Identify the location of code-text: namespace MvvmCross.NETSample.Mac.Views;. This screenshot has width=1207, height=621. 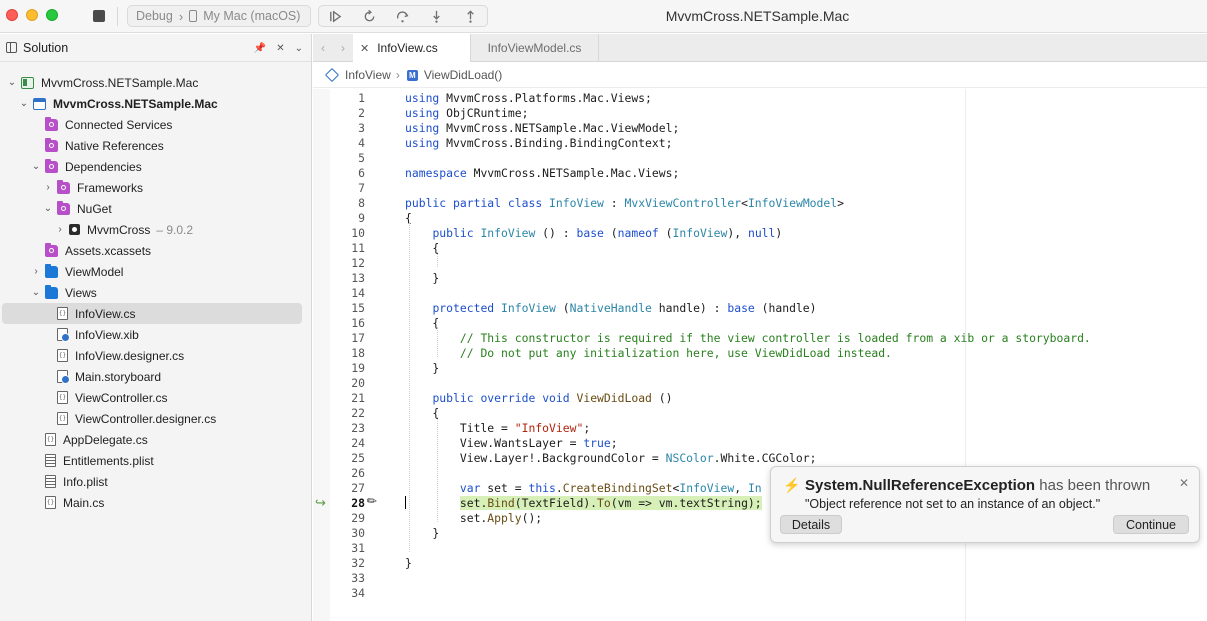
(542, 173).